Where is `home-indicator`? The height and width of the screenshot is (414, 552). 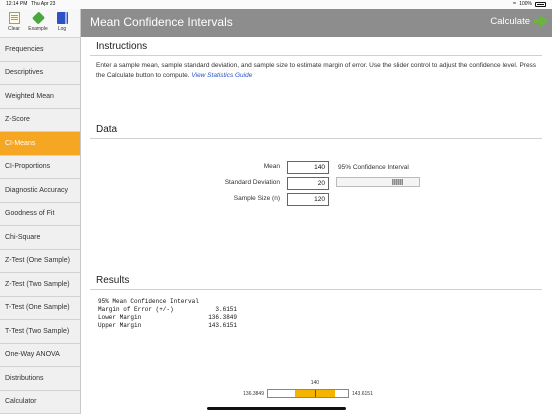
home-indicator is located at coordinates (276, 408).